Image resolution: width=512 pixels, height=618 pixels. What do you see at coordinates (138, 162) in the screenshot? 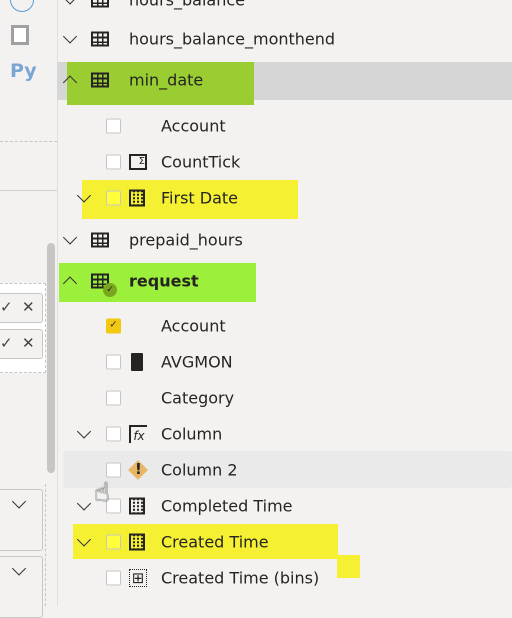
I see `measure-table-icon: Σ` at bounding box center [138, 162].